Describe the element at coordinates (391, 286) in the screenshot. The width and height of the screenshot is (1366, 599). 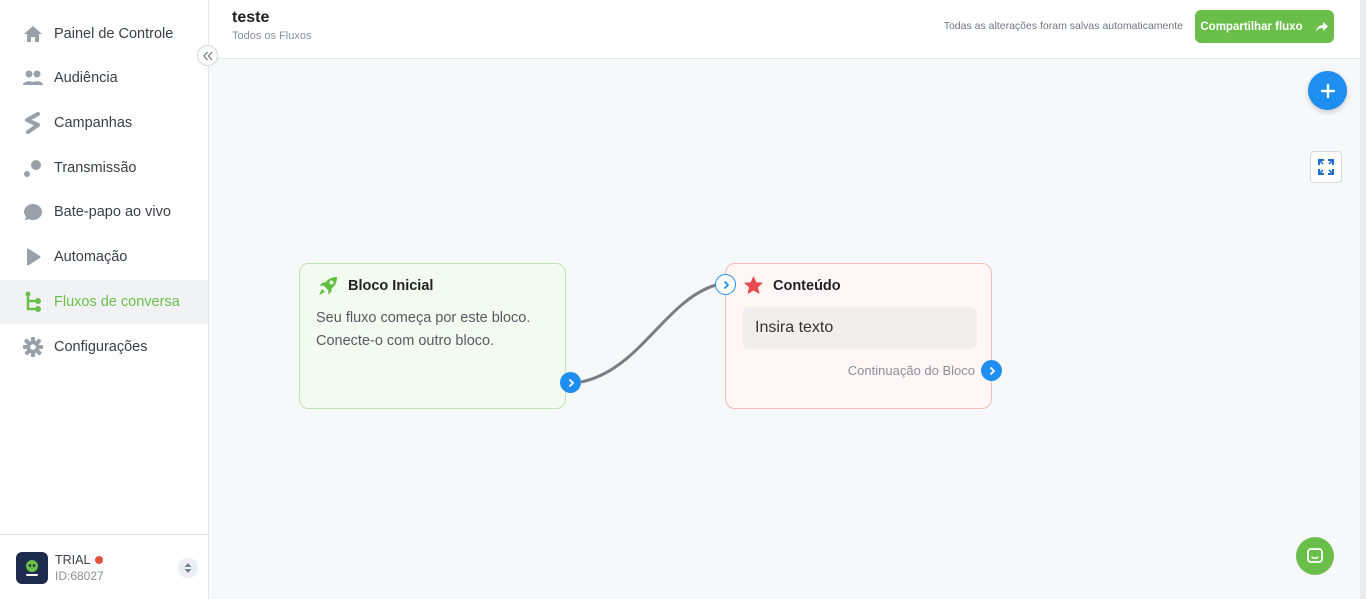
I see `start-block-title: Bloco Inicial` at that location.